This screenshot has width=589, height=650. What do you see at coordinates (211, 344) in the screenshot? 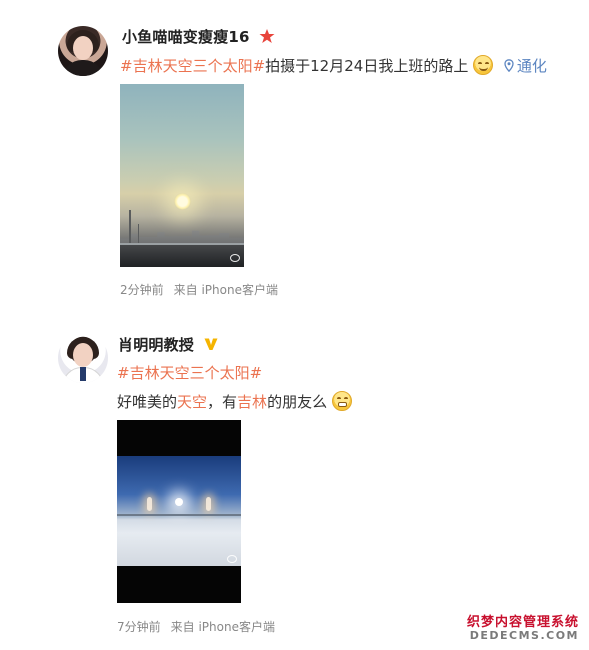
I see `verified-v-icon` at bounding box center [211, 344].